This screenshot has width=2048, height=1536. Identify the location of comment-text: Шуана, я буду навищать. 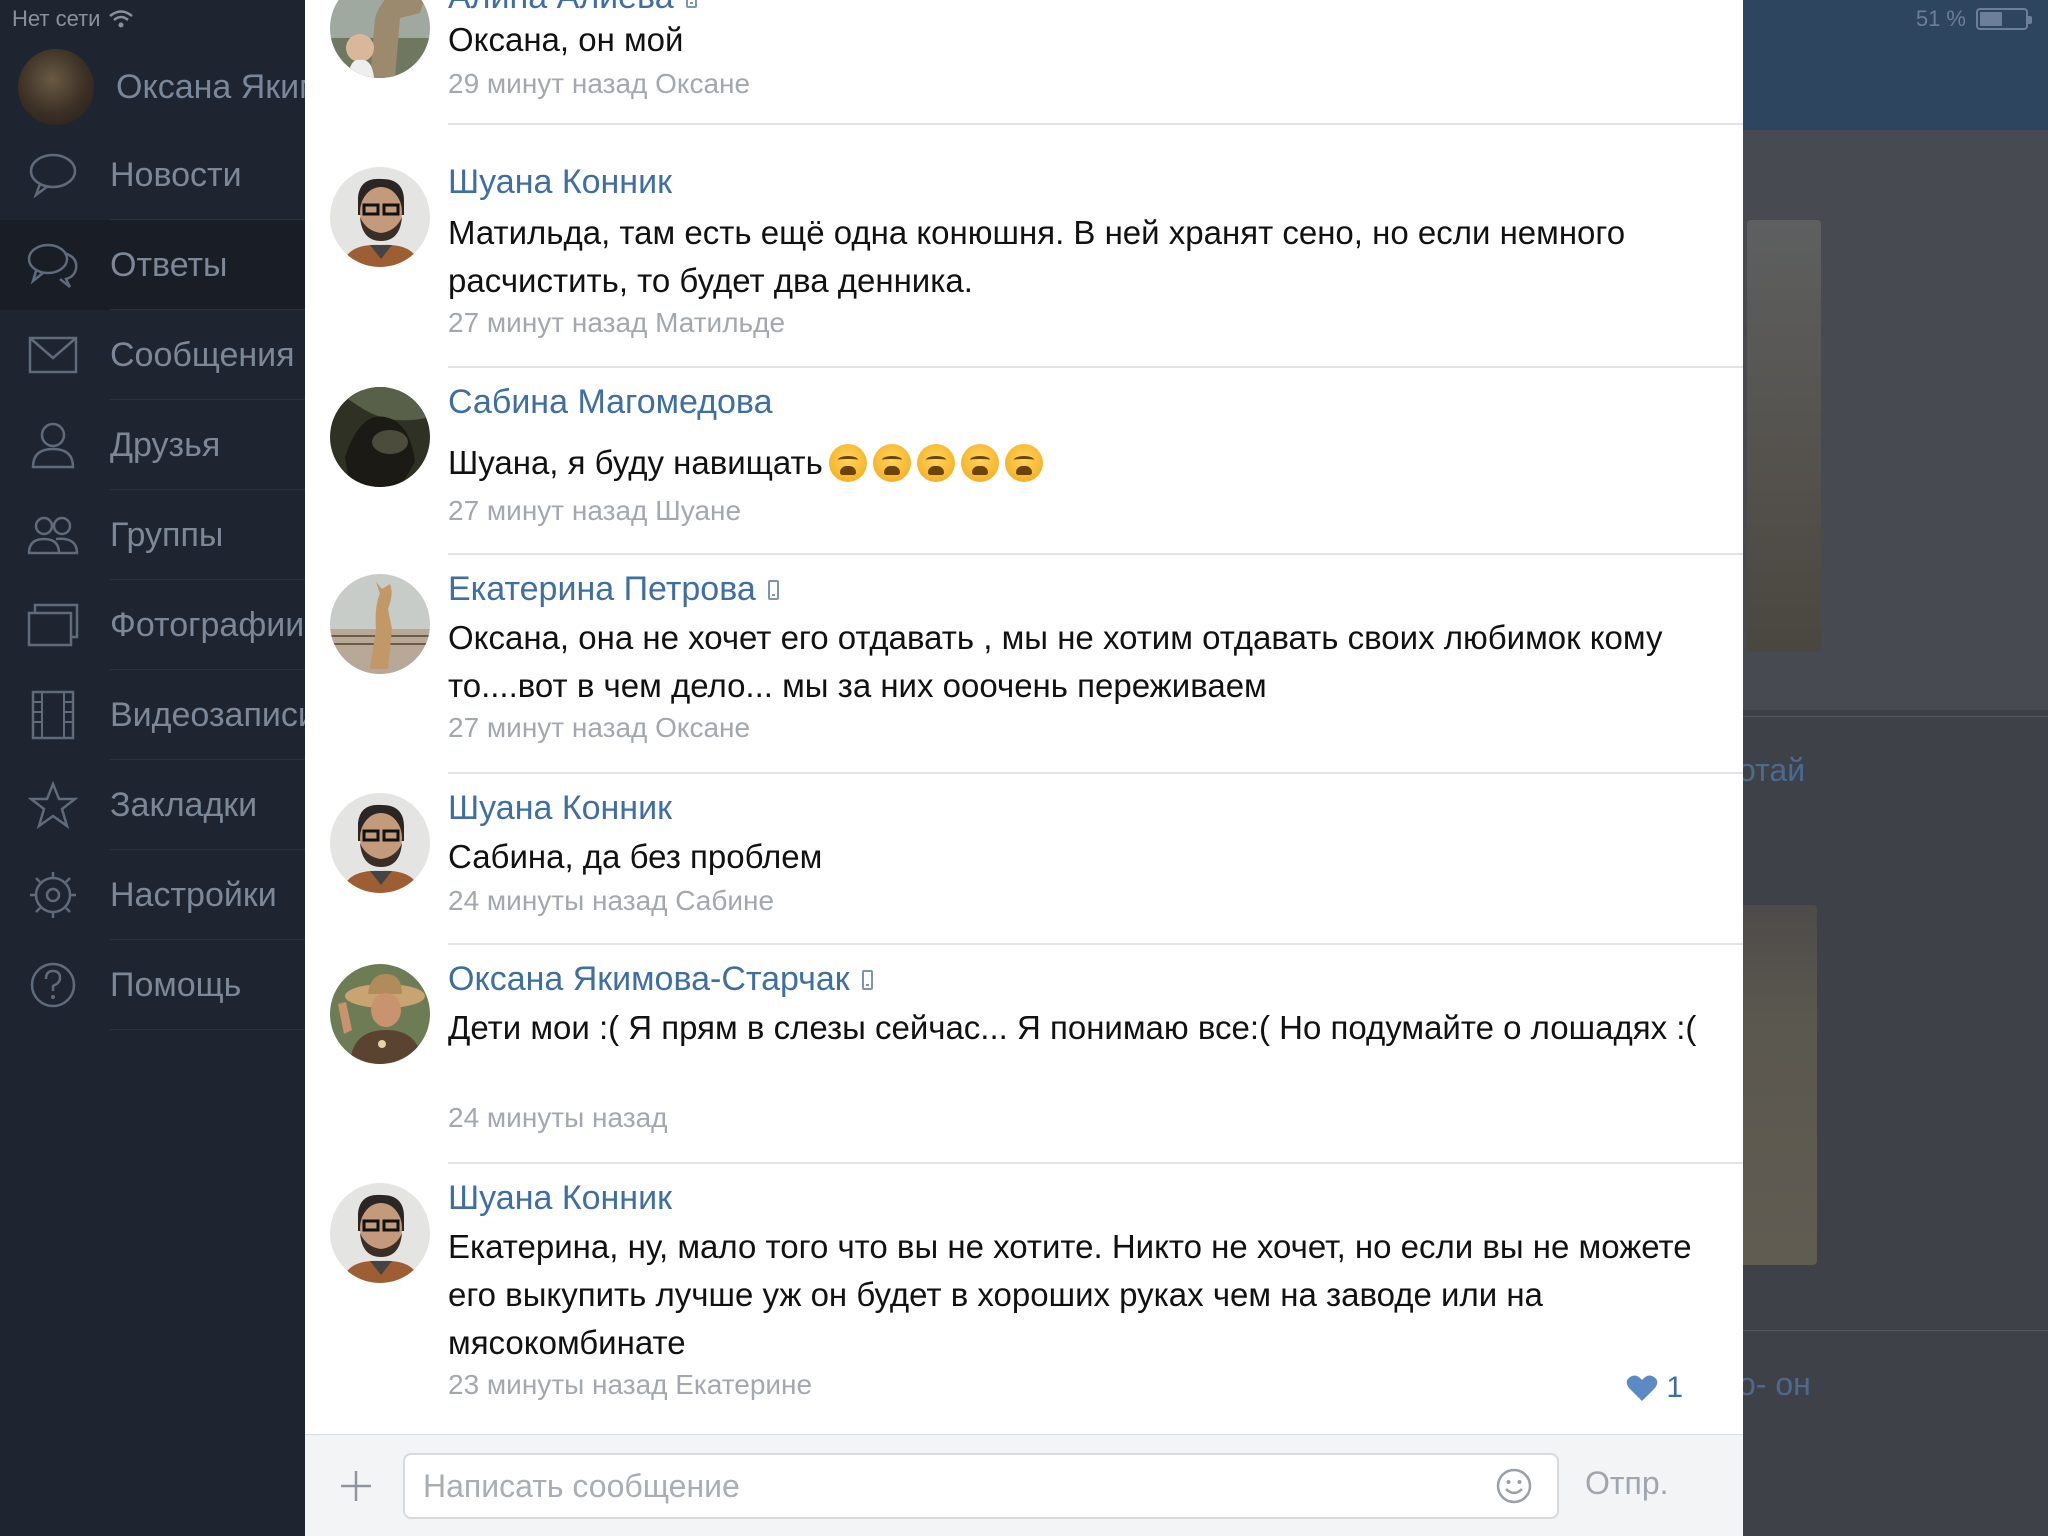
(1083, 463).